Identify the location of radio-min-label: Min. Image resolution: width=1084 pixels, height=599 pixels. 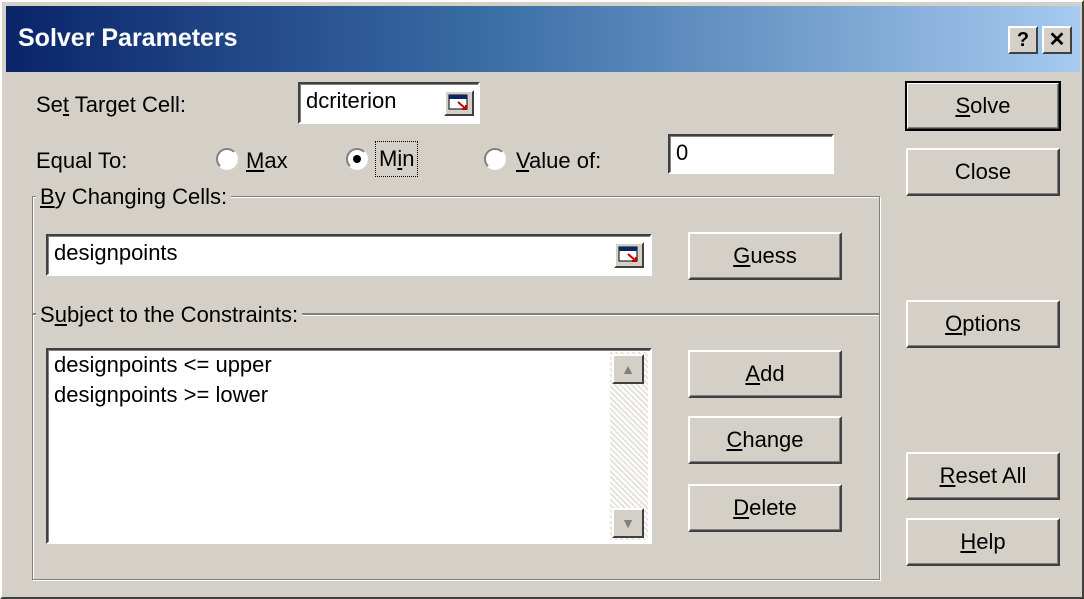
(396, 159).